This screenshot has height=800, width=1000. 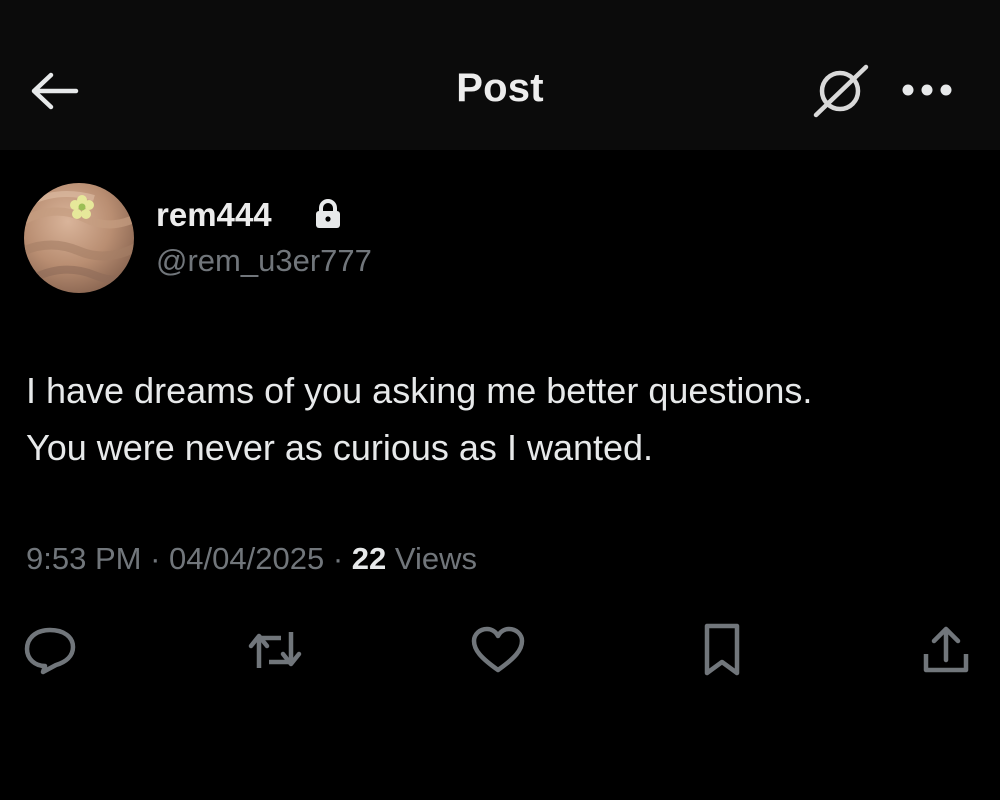 What do you see at coordinates (79, 238) in the screenshot?
I see `avatar` at bounding box center [79, 238].